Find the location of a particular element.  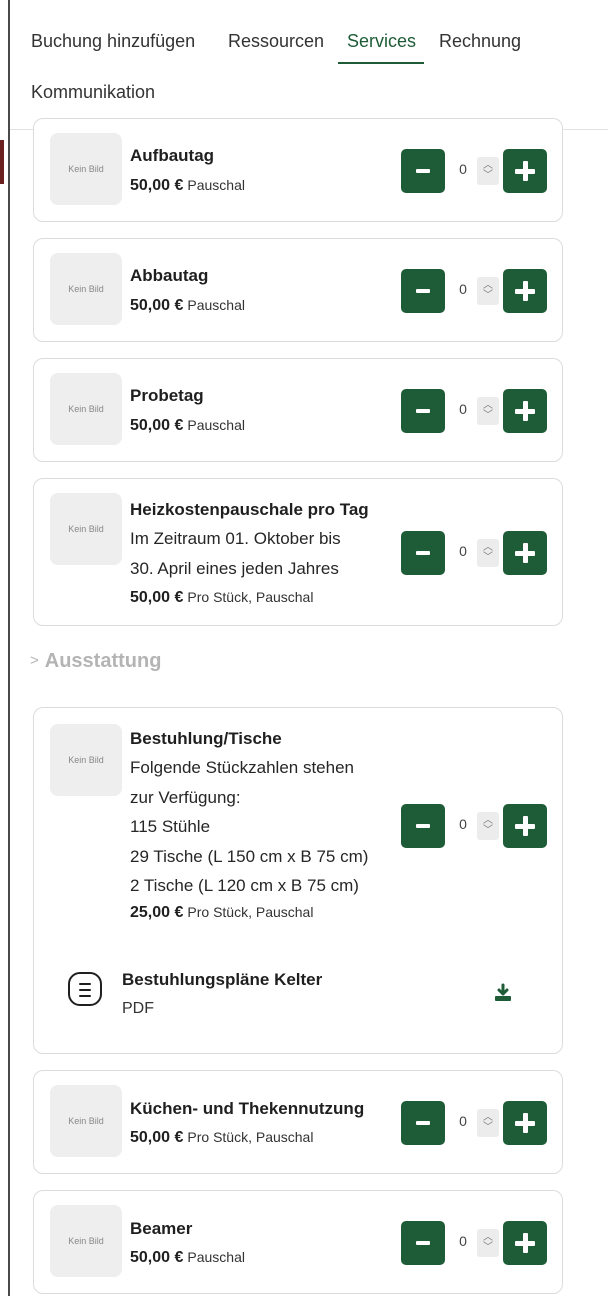

equipment-card-beamer: Kein Bild Beamer 50,00 € Pauschal 0 ︿ ﹀ is located at coordinates (298, 1242).